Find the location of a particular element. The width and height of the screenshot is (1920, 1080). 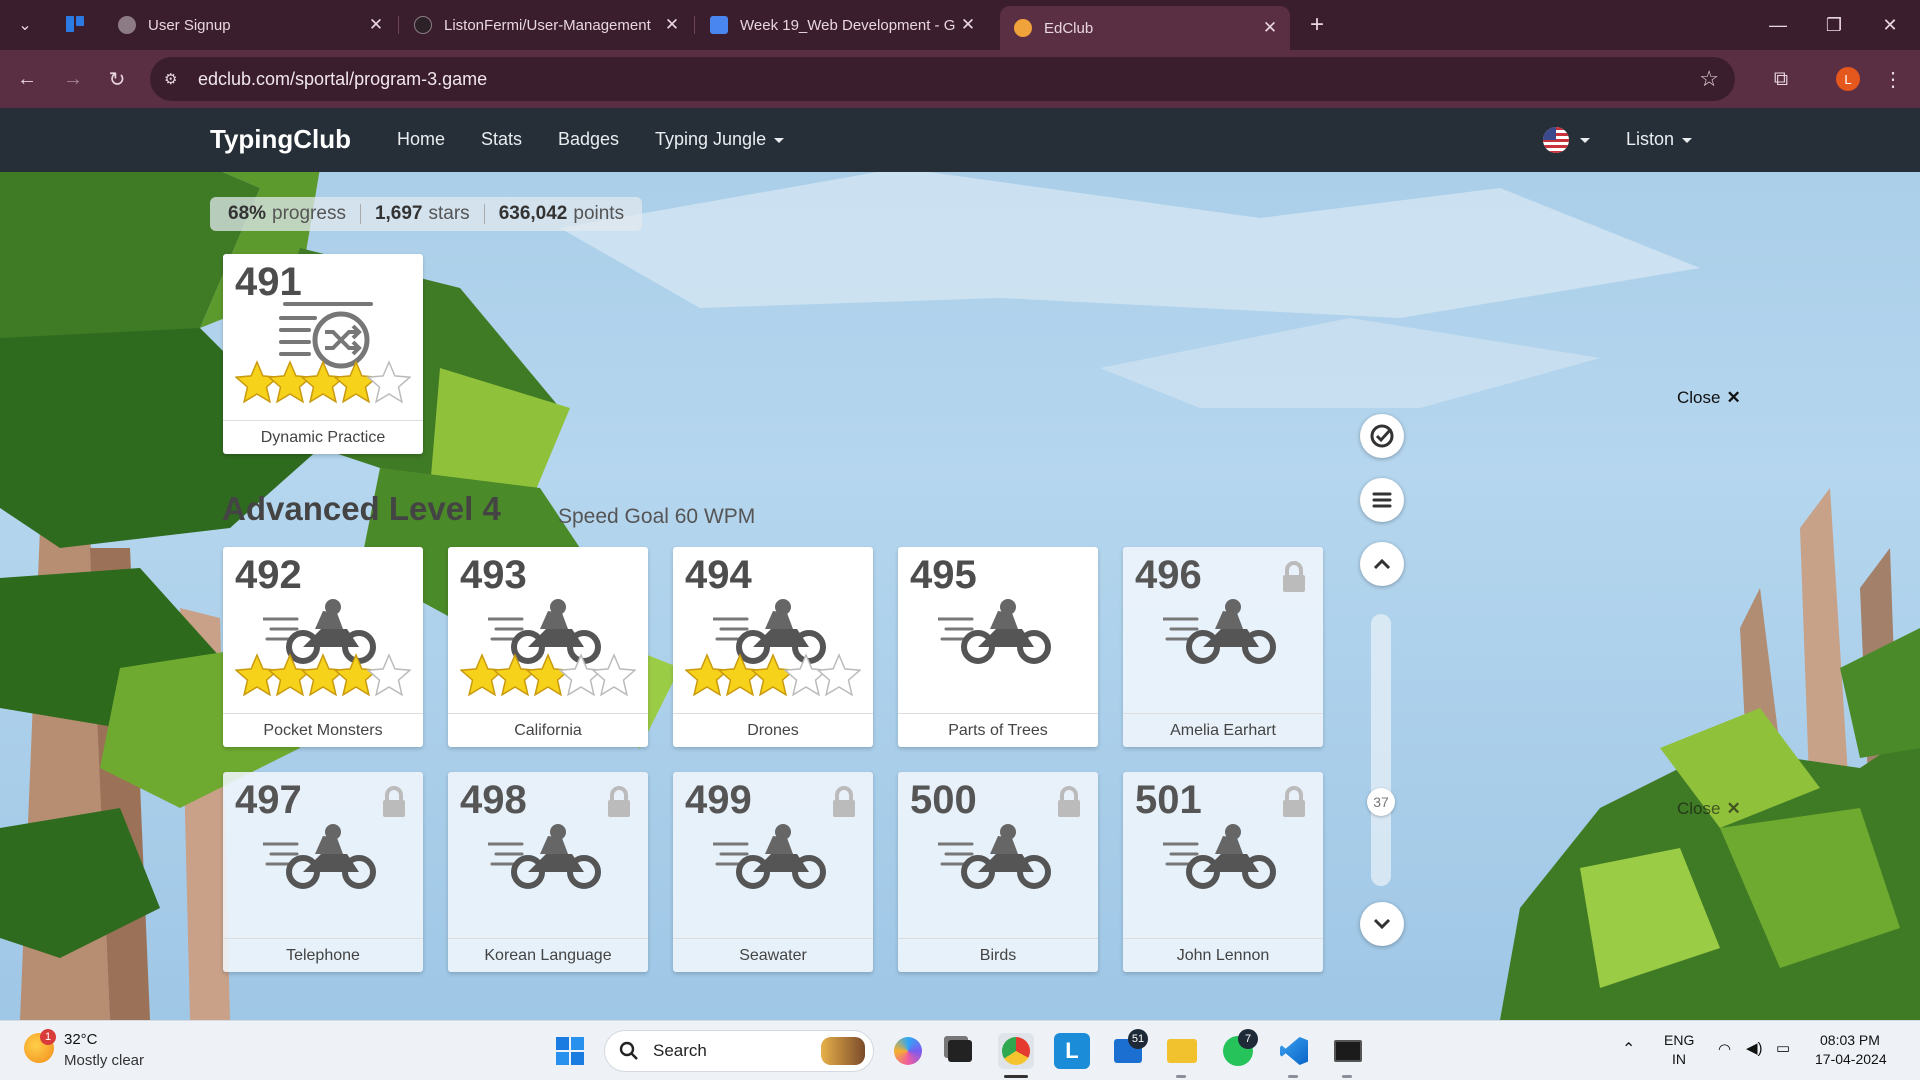

restore-button: ❐ is located at coordinates (1834, 25).